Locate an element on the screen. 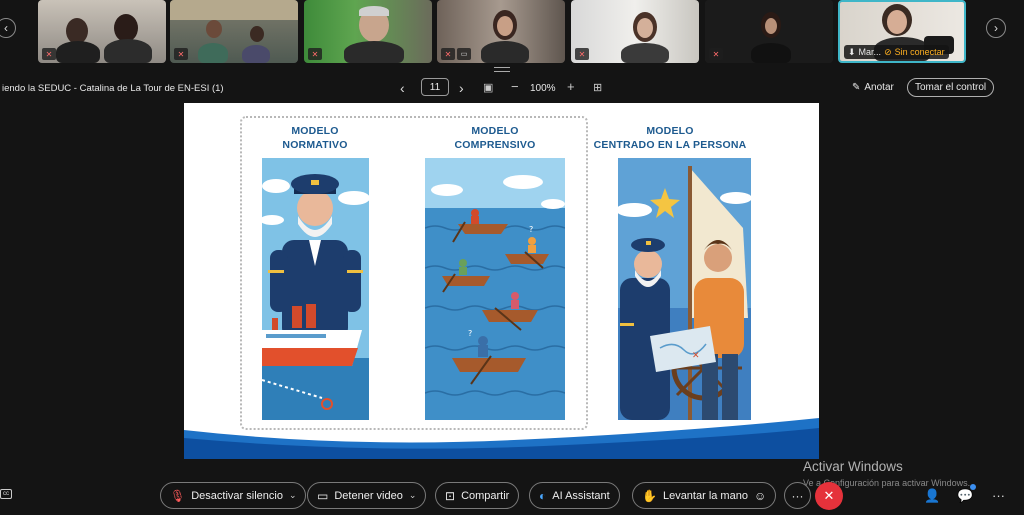  column-title-line: COMPRENSIVO is located at coordinates (495, 145).